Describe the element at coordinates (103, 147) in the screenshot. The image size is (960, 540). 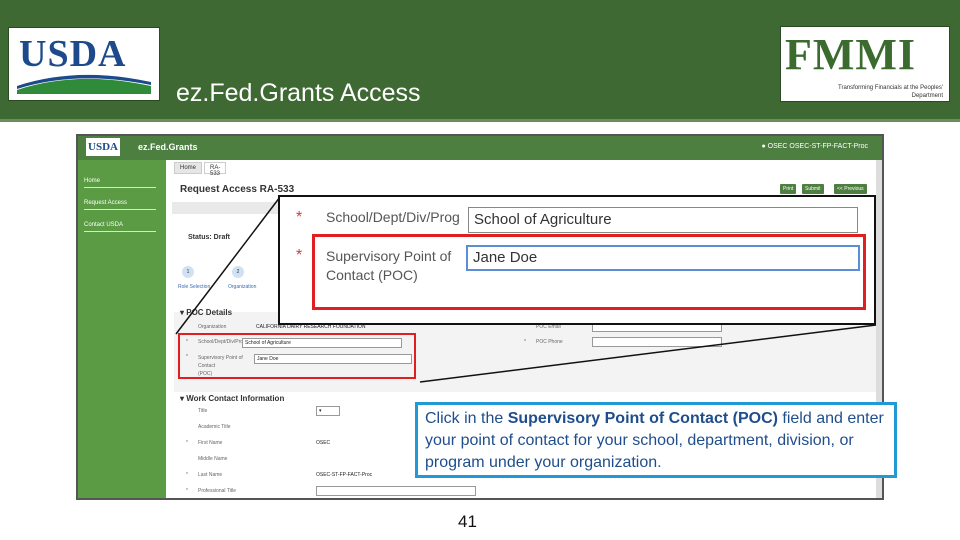
I see `app-logo: USDA` at that location.